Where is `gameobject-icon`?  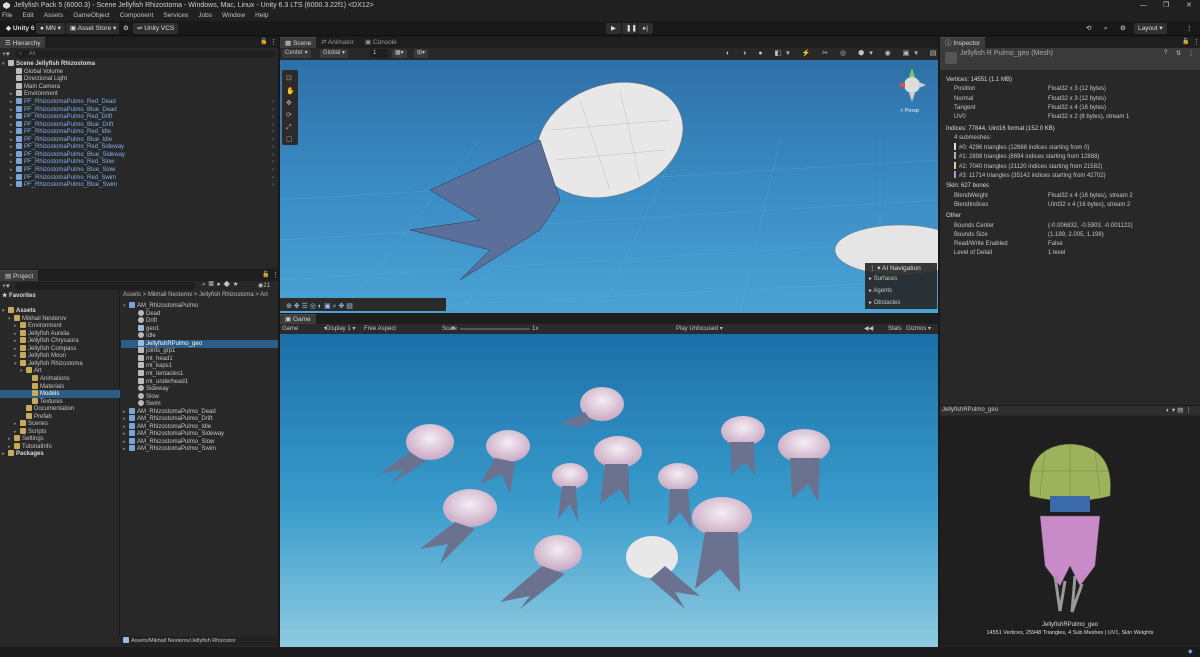
gameobject-icon is located at coordinates (19, 78).